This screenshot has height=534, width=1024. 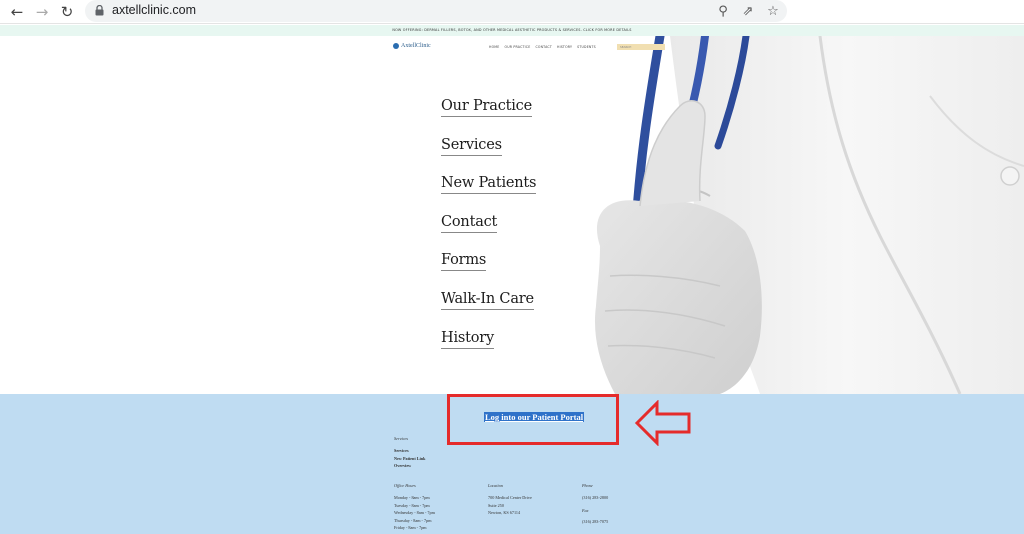 What do you see at coordinates (463, 261) in the screenshot?
I see `menu-item-forms: Forms` at bounding box center [463, 261].